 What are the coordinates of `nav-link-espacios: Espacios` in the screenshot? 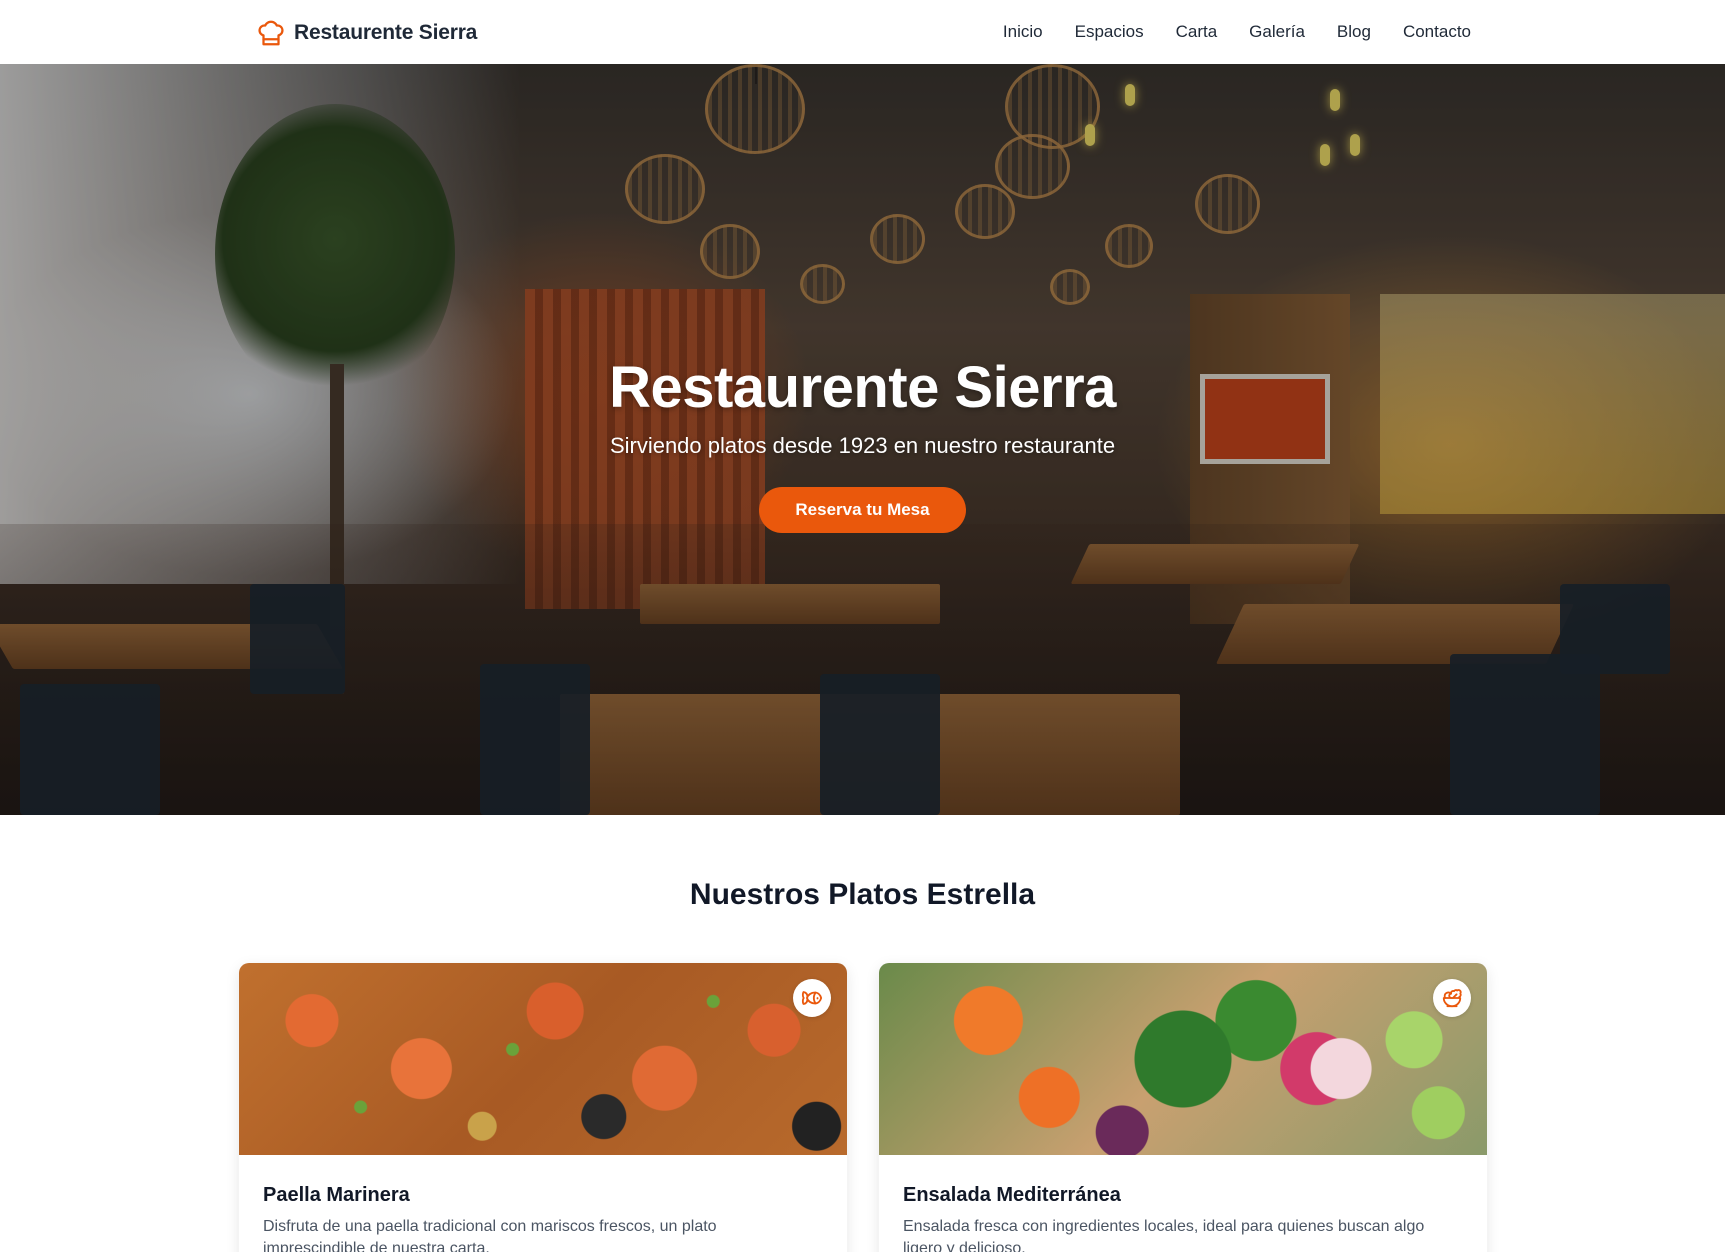 It's located at (1109, 32).